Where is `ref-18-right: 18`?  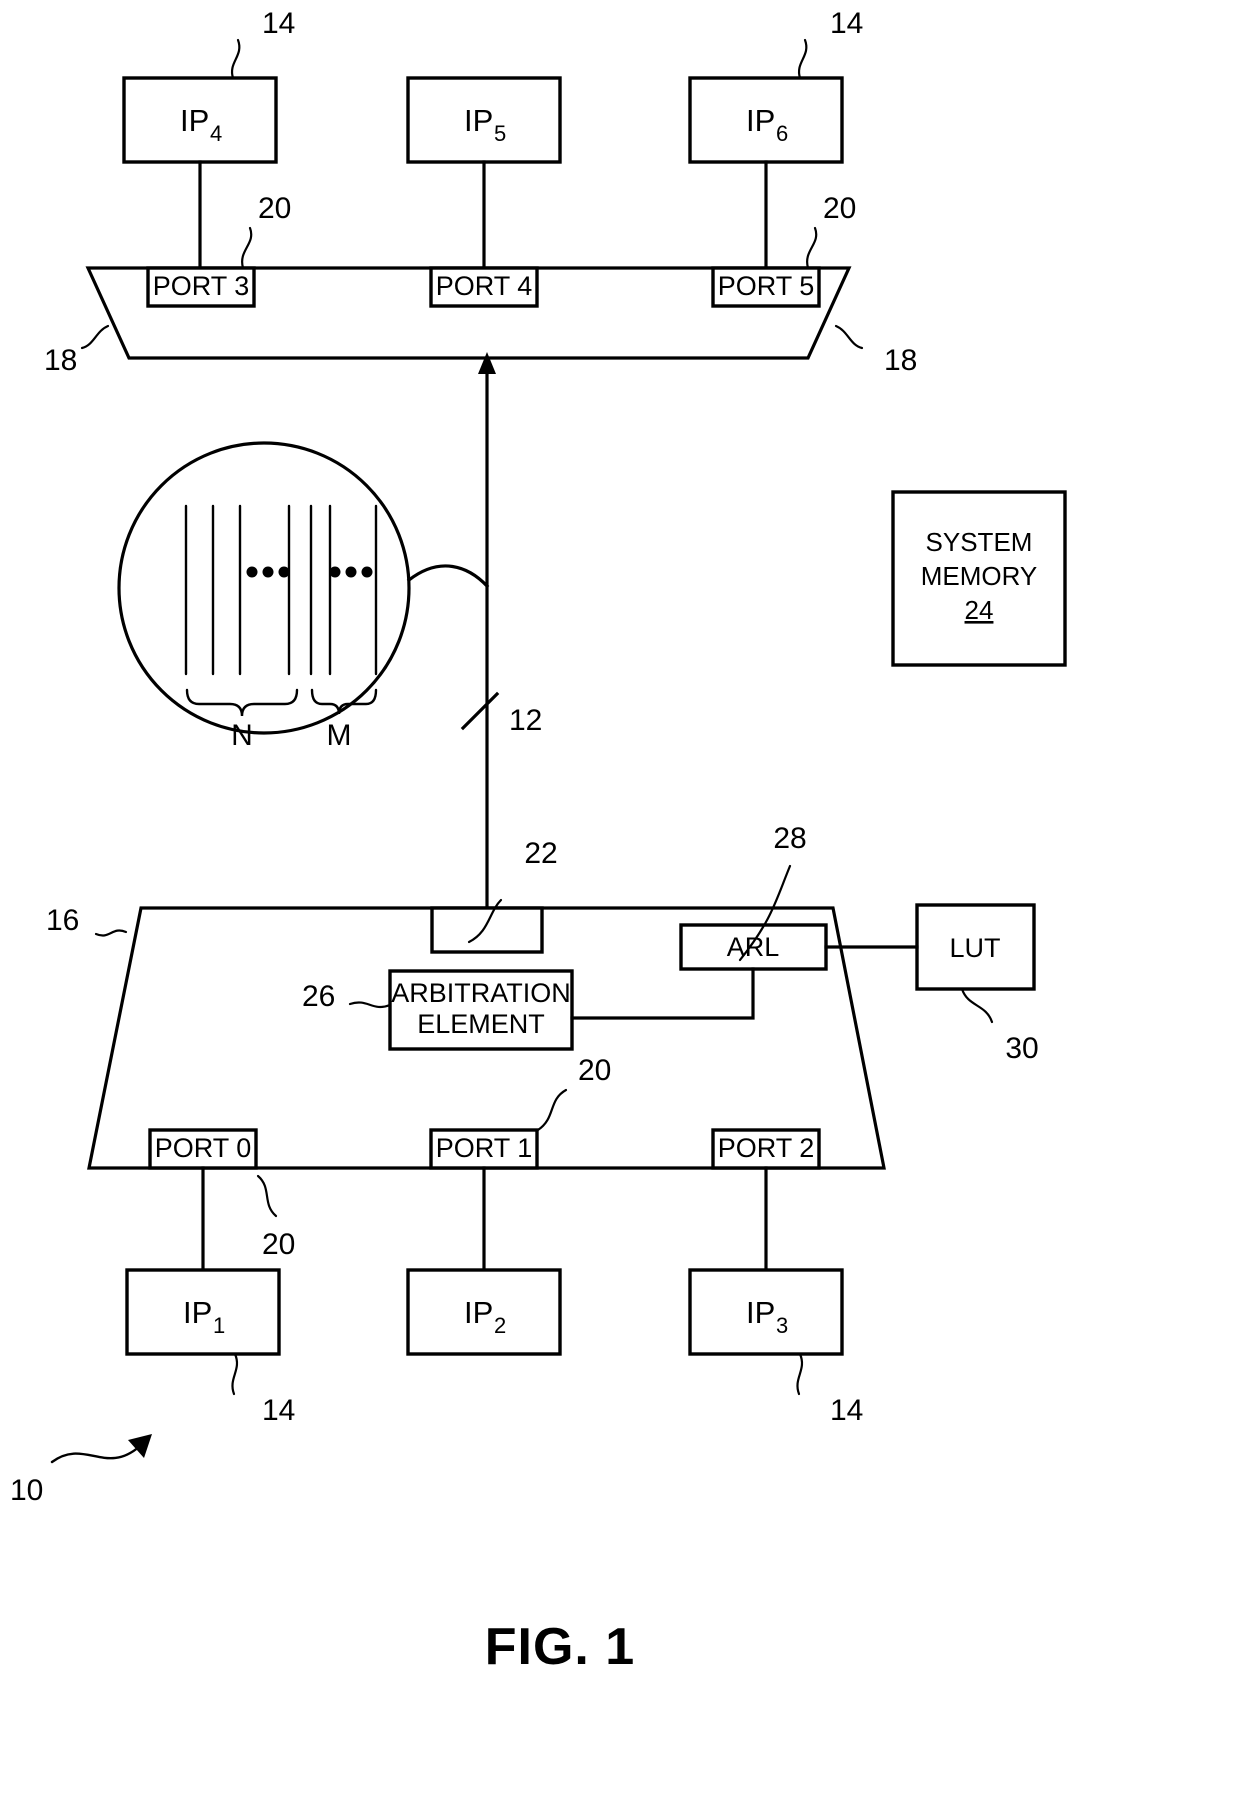 ref-18-right: 18 is located at coordinates (875, 350).